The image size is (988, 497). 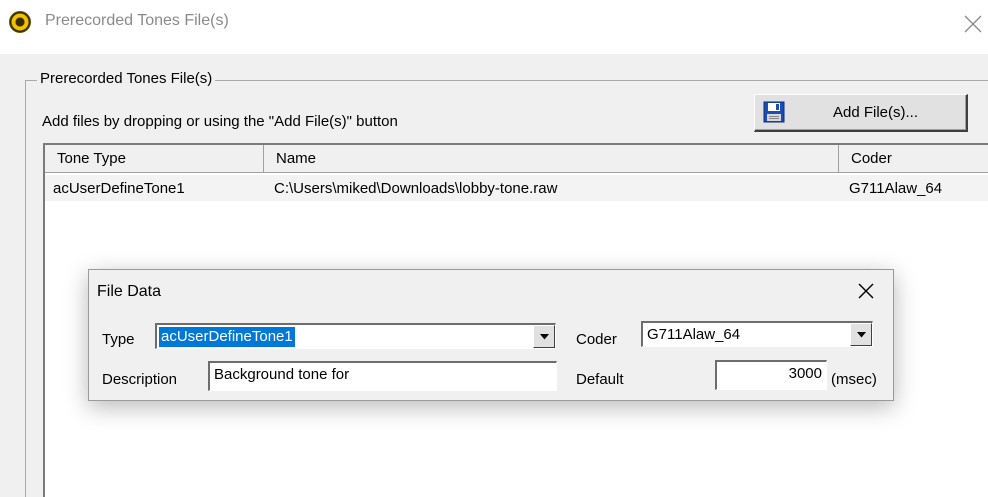 What do you see at coordinates (154, 158) in the screenshot?
I see `column-header-tone-type: Tone Type` at bounding box center [154, 158].